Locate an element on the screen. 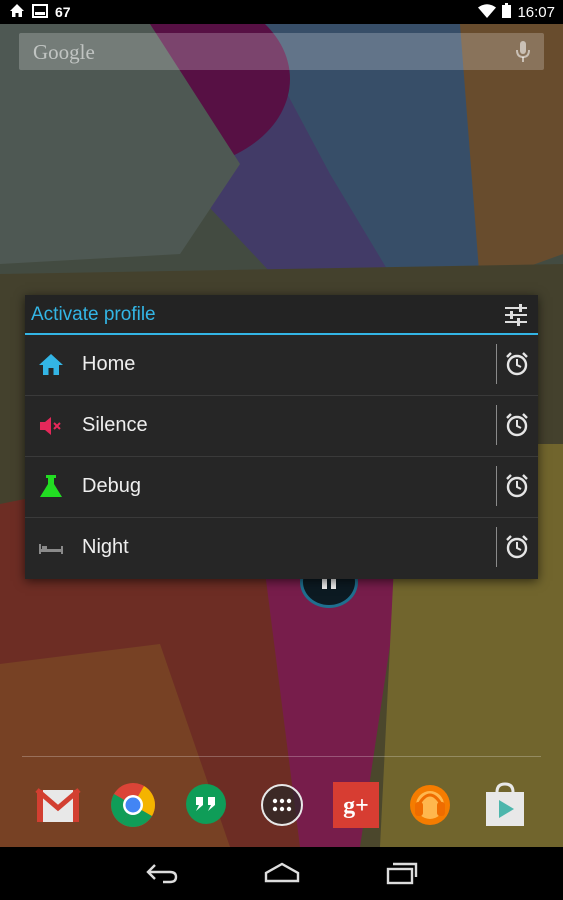  dock-divider is located at coordinates (281, 756).